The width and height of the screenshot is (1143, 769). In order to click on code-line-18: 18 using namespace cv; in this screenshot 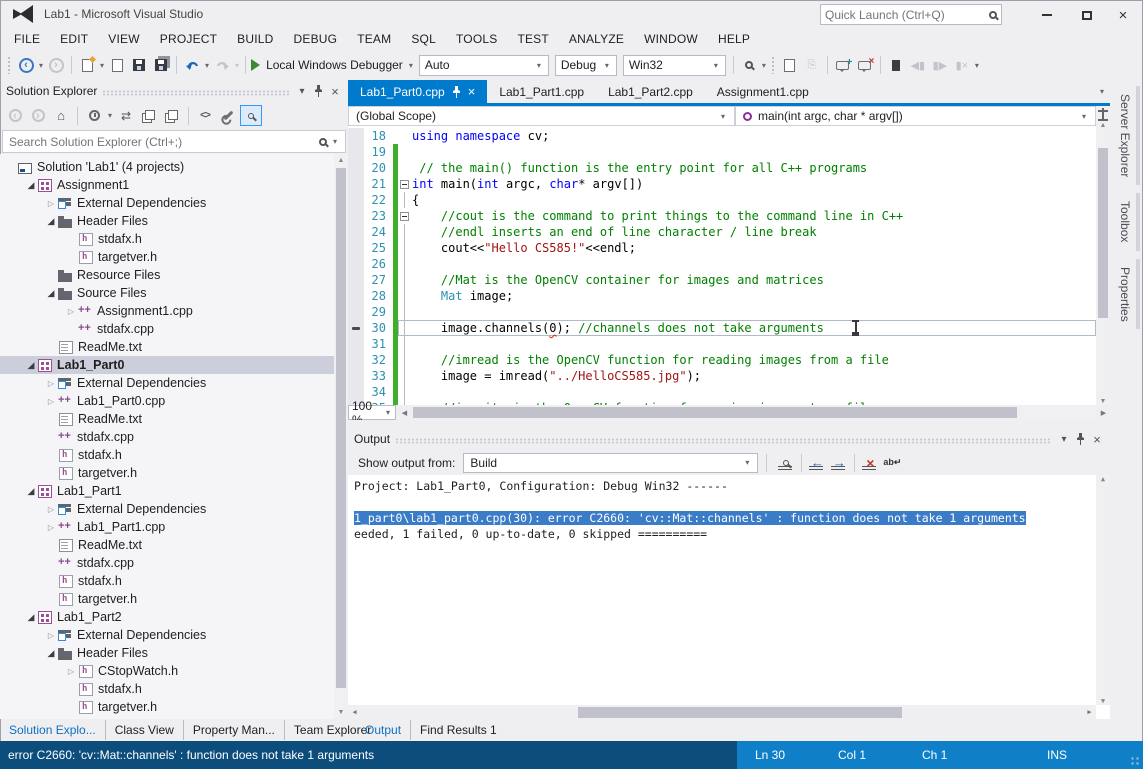, I will do `click(722, 136)`.